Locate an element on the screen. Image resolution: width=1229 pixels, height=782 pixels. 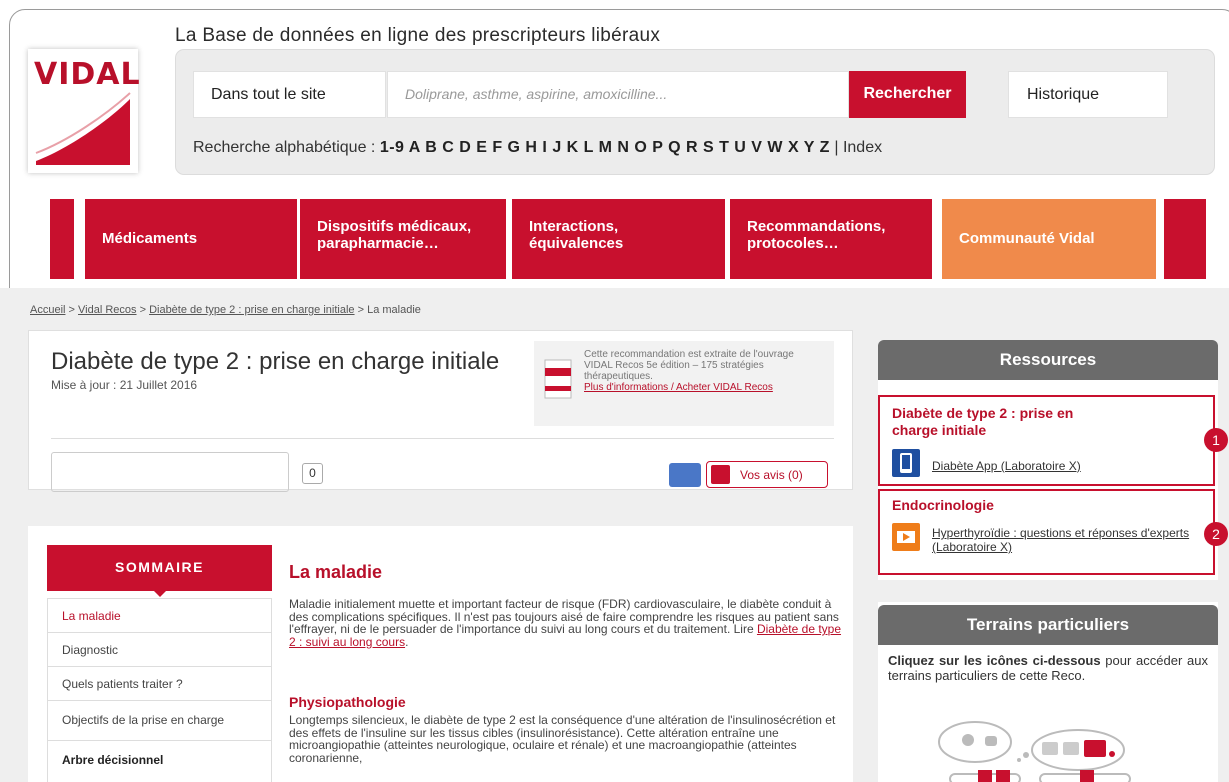
alpha-label: Recherche alphabétique : is located at coordinates (284, 147).